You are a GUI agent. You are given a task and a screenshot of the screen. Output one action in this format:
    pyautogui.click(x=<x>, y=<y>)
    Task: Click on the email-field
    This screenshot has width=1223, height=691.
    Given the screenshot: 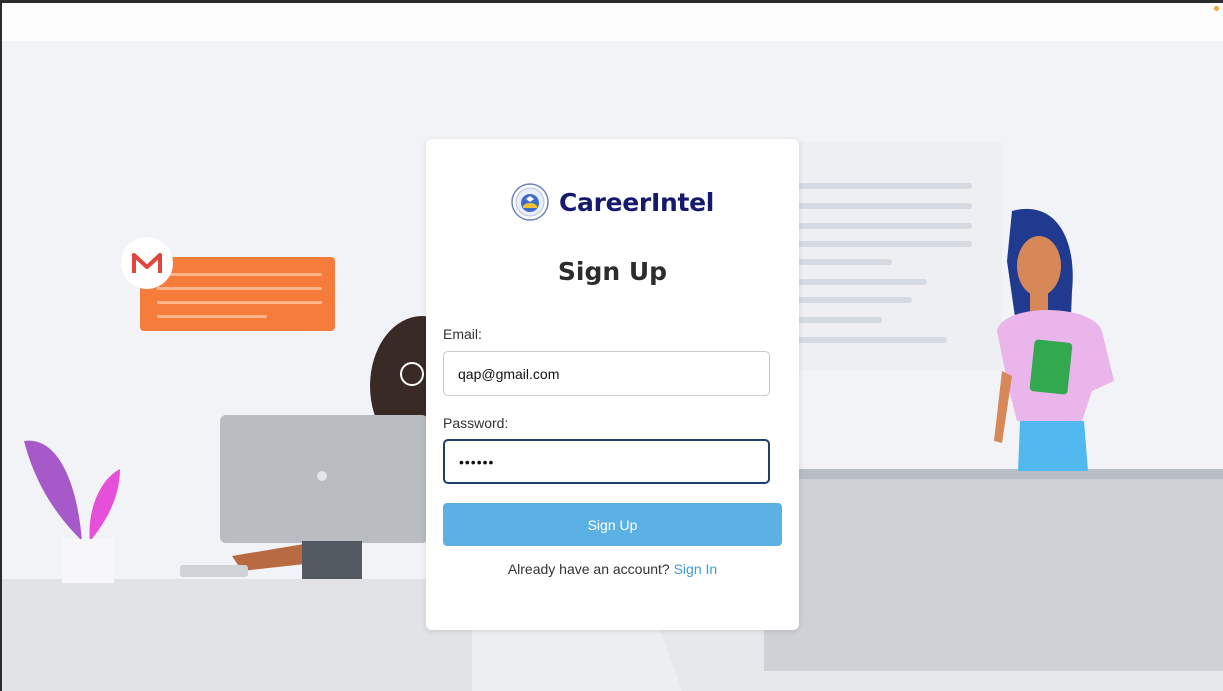 What is the action you would take?
    pyautogui.click(x=606, y=373)
    